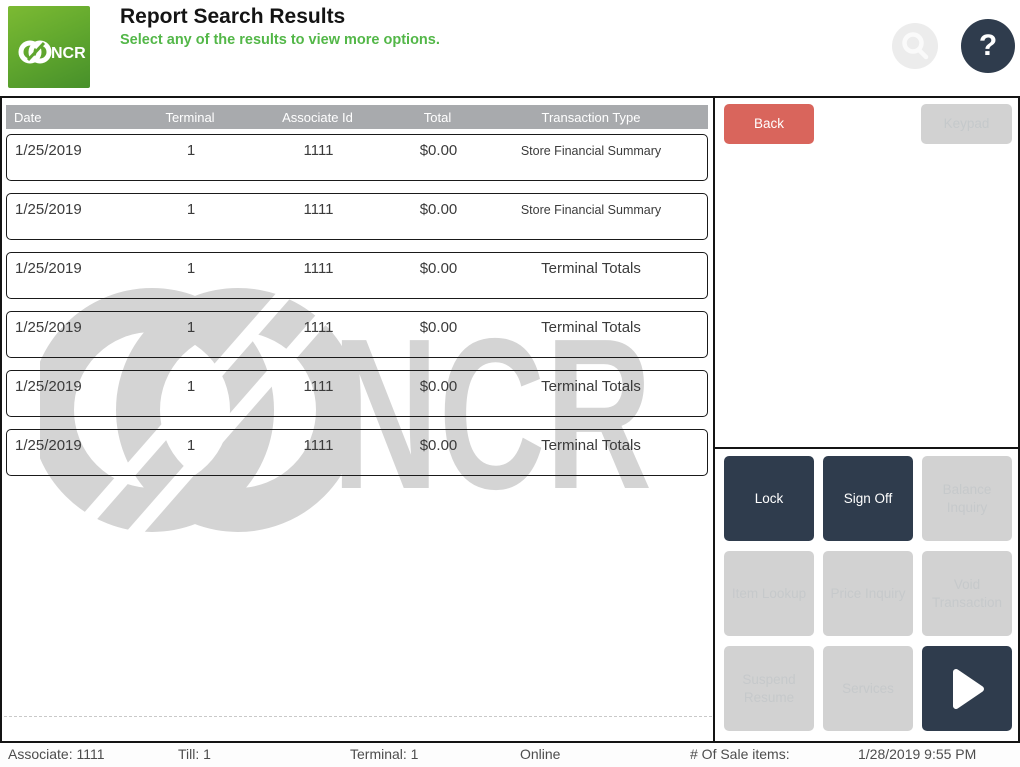 This screenshot has width=1020, height=767. Describe the element at coordinates (866, 448) in the screenshot. I see `side-panel-divider` at that location.